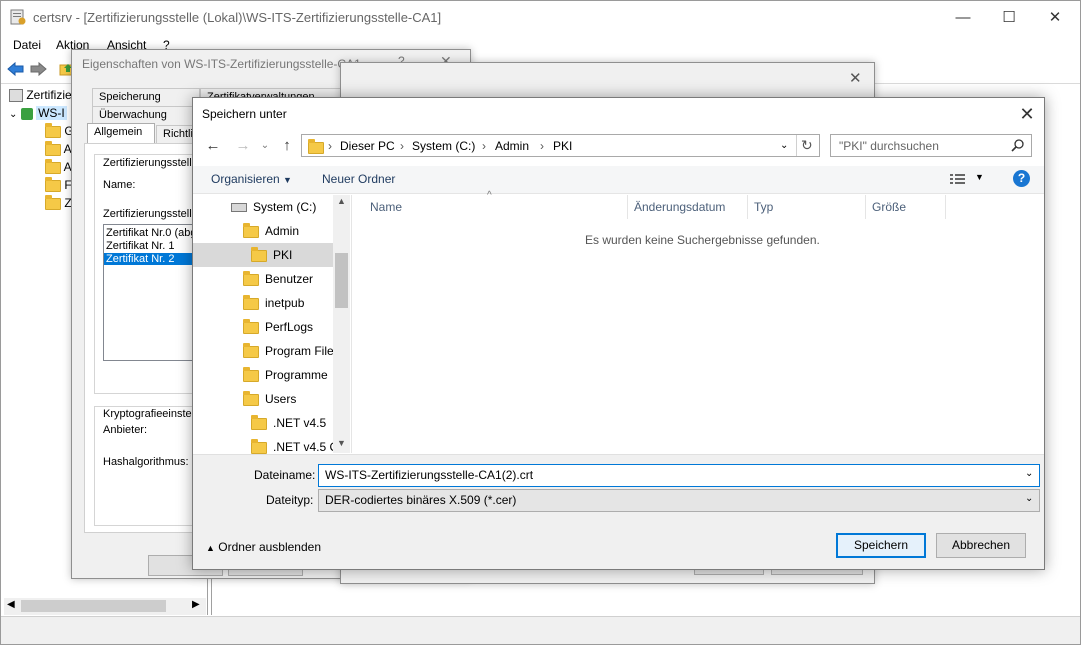 Image resolution: width=1081 pixels, height=645 pixels. What do you see at coordinates (881, 545) in the screenshot?
I see `save-button: Speichern` at bounding box center [881, 545].